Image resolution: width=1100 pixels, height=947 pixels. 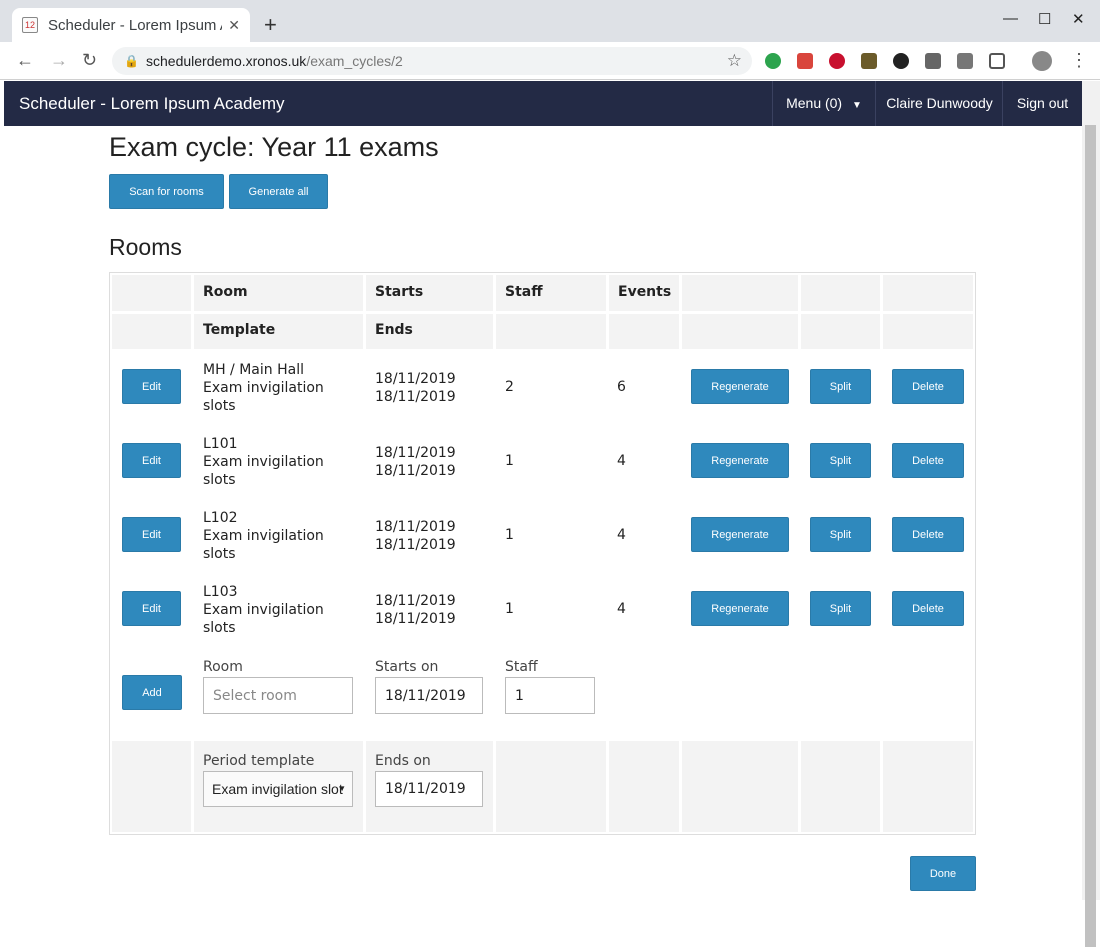 What do you see at coordinates (270, 25) in the screenshot?
I see `new-tab-icon: +` at bounding box center [270, 25].